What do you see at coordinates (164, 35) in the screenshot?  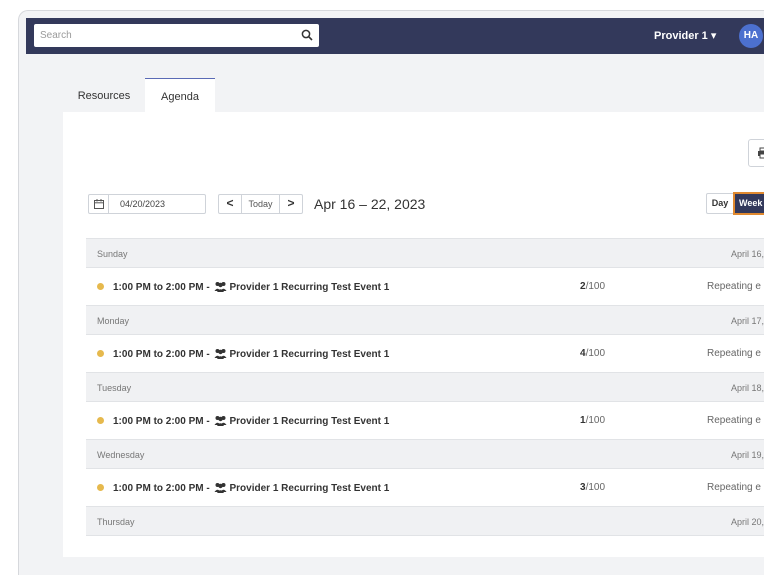 I see `search-input` at bounding box center [164, 35].